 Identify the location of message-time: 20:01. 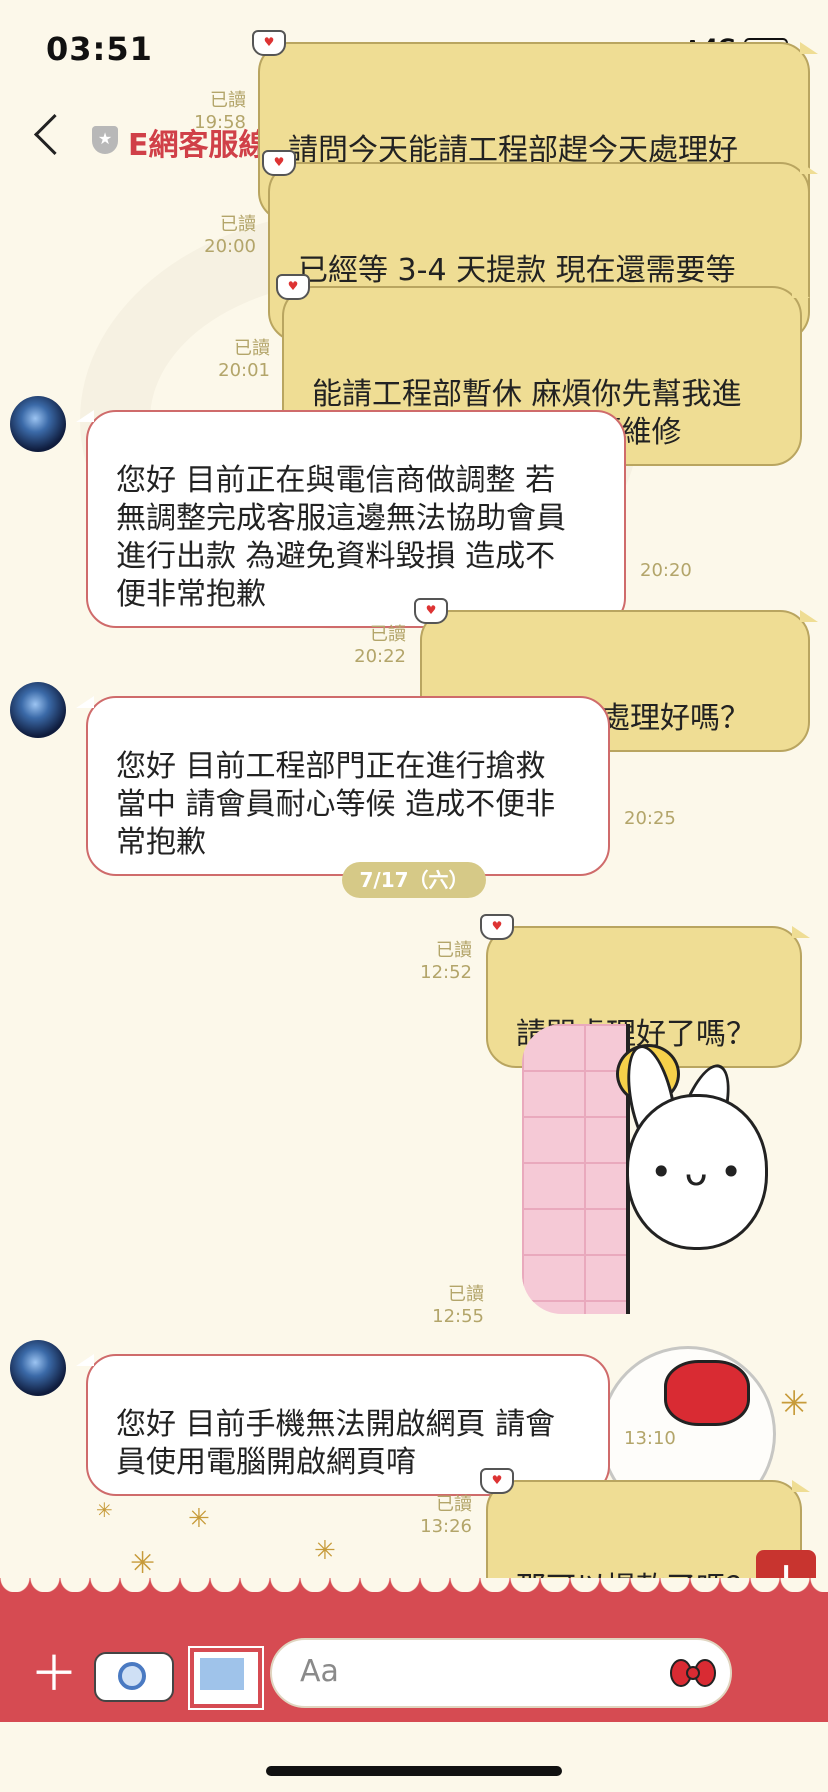
(244, 370).